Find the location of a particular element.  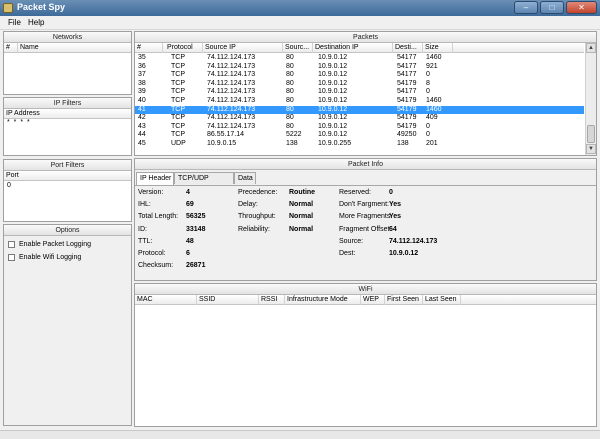

packet-row: 37 TCP 74.112.124.173 80 10.9.0.12 54177 0 is located at coordinates (359, 75).